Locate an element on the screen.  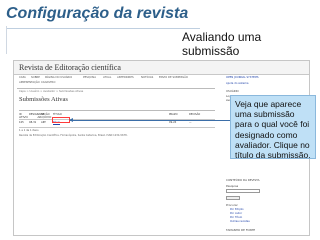
sidebar-search-label: Pesquisa is located at coordinates (232, 186).